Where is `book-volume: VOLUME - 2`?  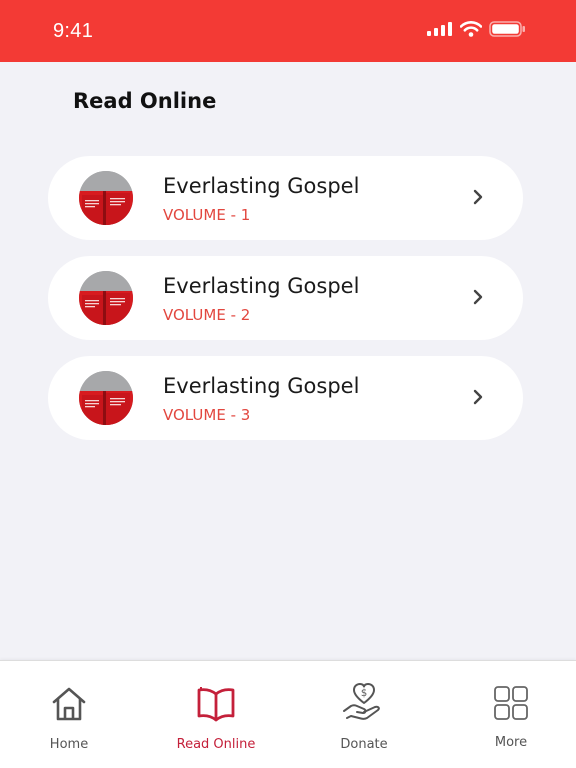
book-volume: VOLUME - 2 is located at coordinates (207, 315).